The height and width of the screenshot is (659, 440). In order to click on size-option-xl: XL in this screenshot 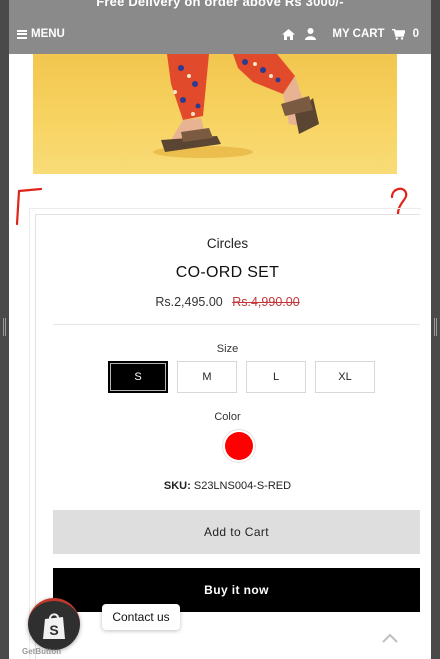, I will do `click(345, 377)`.